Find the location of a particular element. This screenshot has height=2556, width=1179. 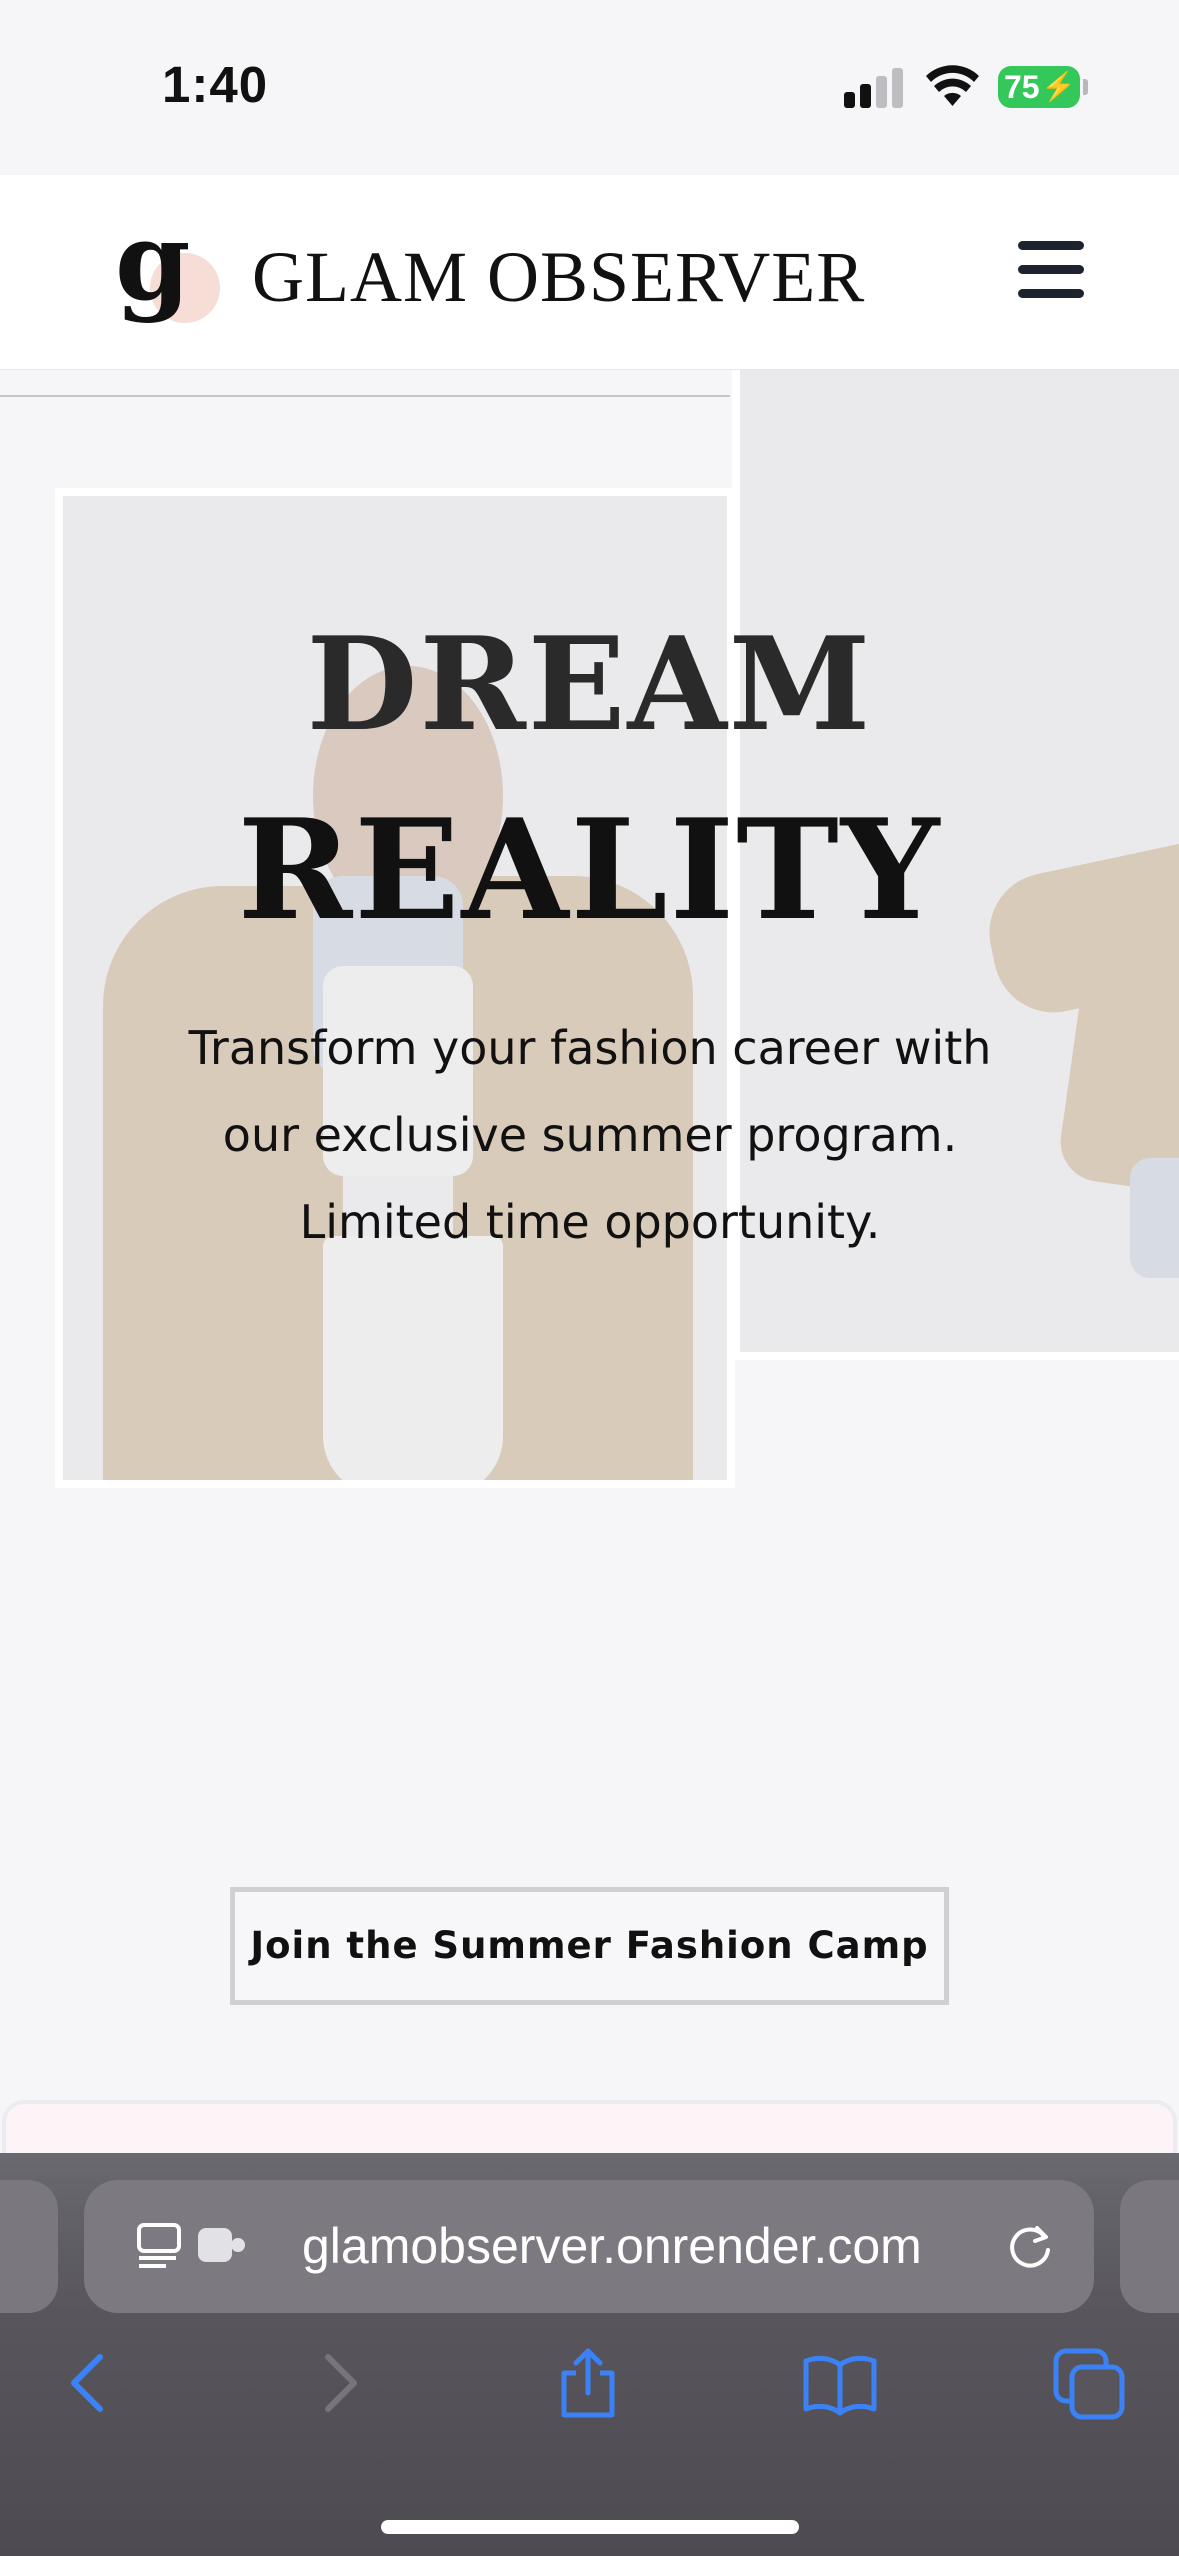

forward-icon is located at coordinates (340, 2383).